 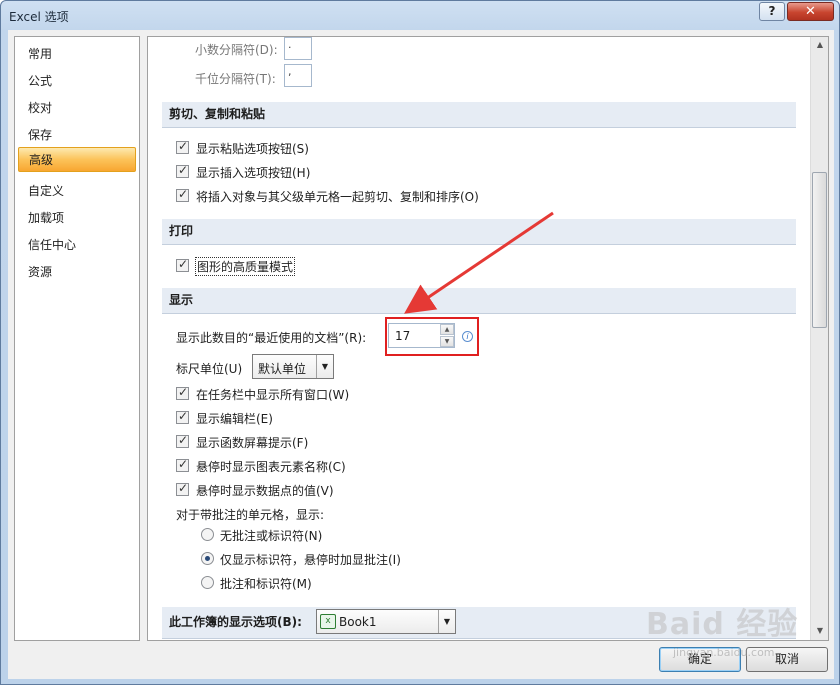 What do you see at coordinates (310, 560) in the screenshot?
I see `indicators-only-label: 仅显示标识符，悬停时加显批注(I)` at bounding box center [310, 560].